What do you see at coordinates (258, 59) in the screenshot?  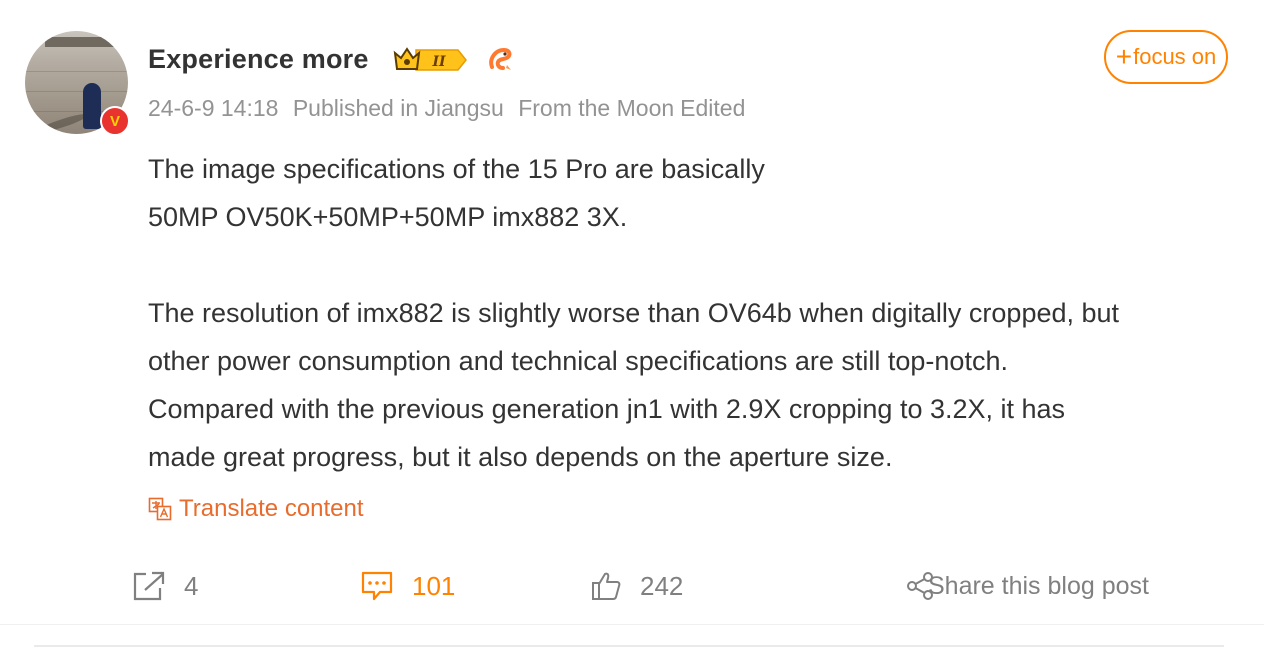 I see `author-name: Experience more` at bounding box center [258, 59].